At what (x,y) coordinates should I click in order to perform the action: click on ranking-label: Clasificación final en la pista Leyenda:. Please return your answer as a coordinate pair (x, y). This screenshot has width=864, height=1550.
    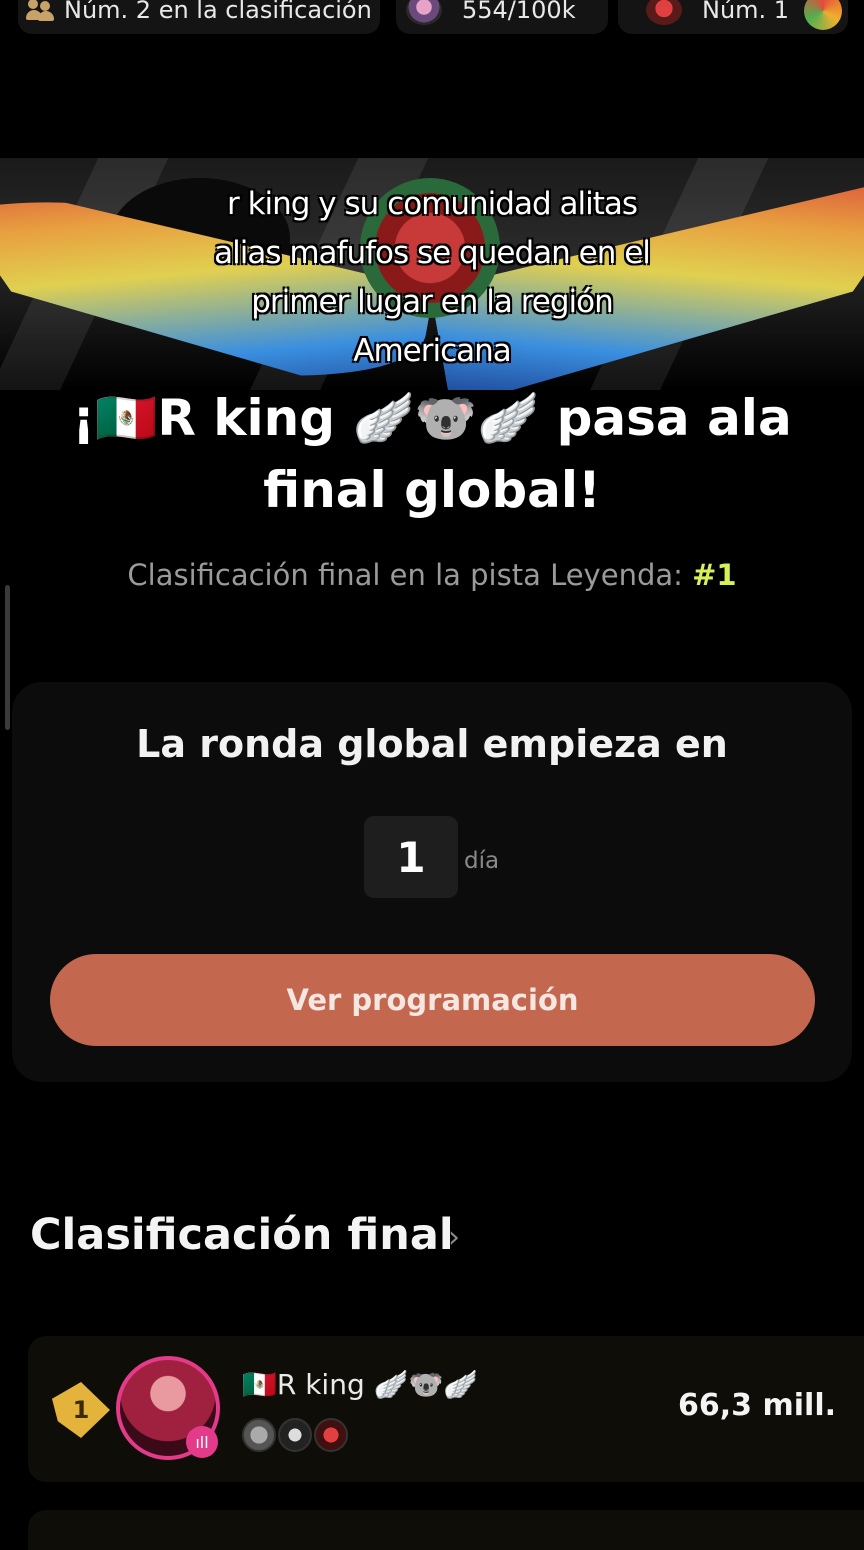
    Looking at the image, I should click on (405, 575).